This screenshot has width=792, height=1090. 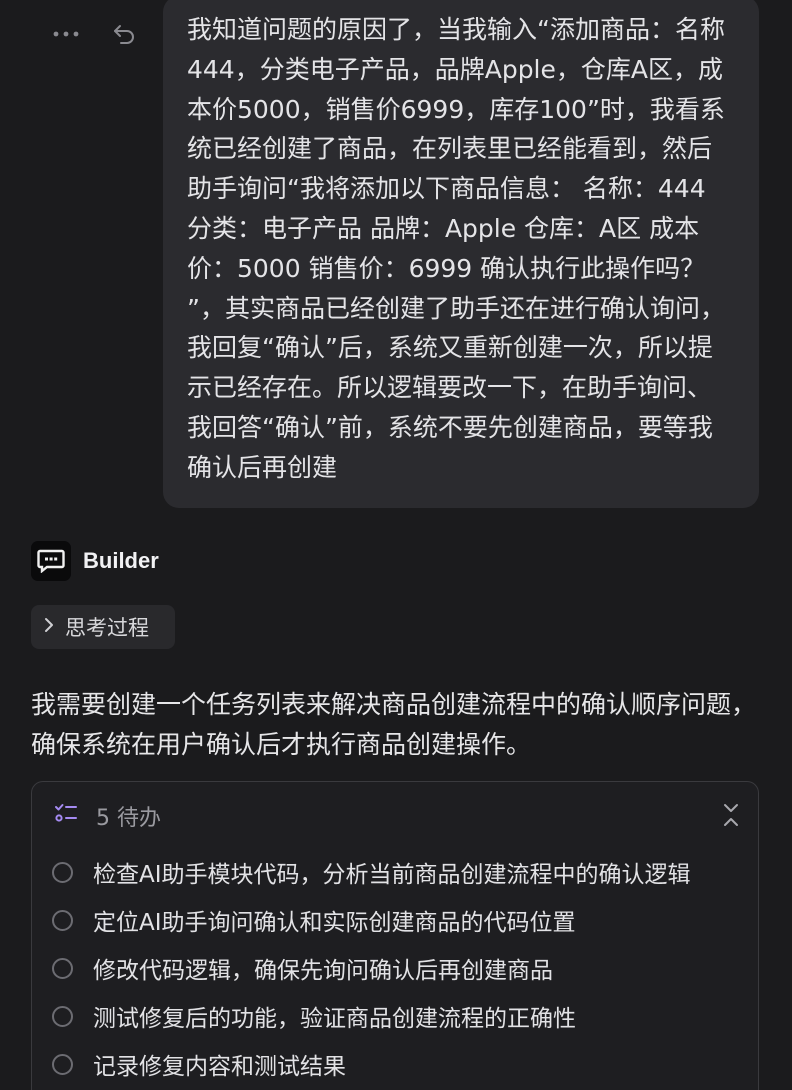 I want to click on undo-icon, so click(x=124, y=34).